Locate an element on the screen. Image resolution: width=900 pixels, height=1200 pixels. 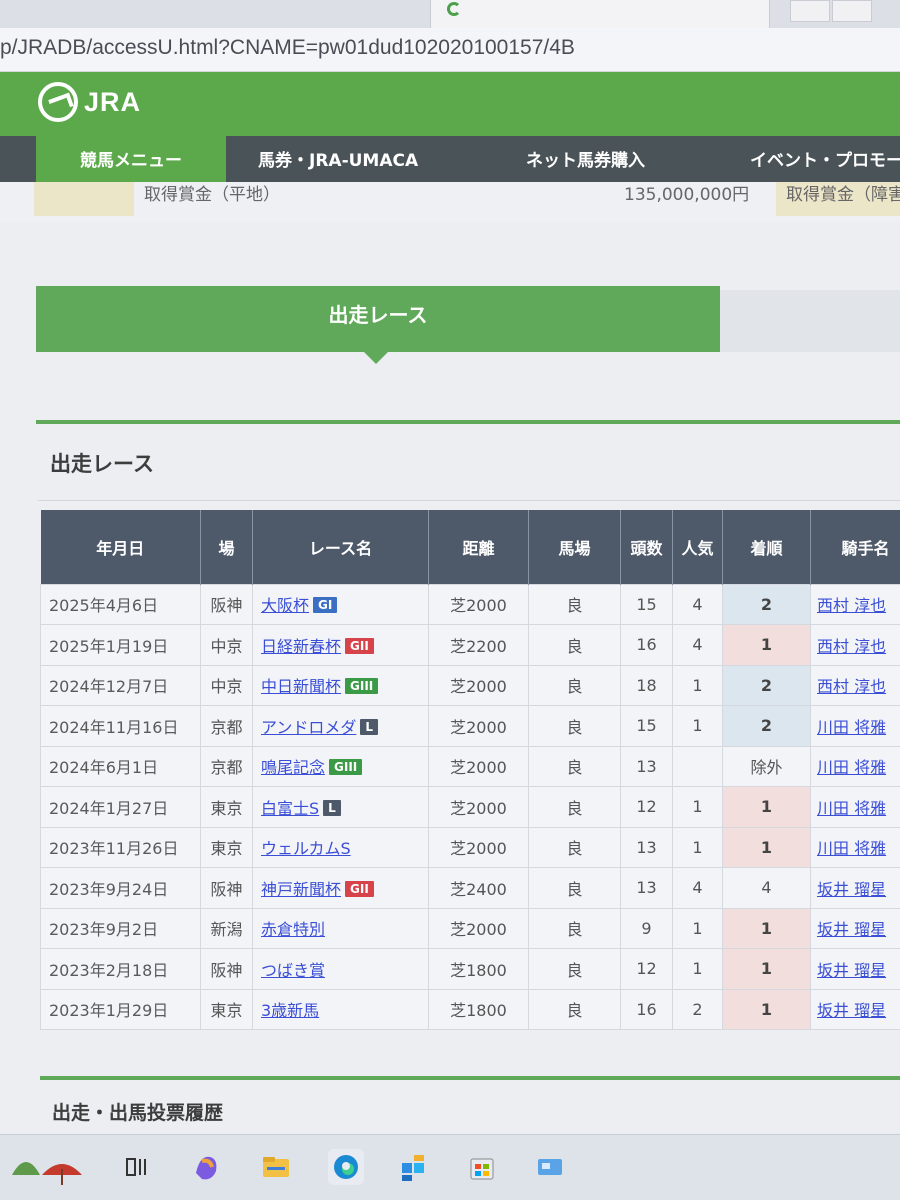
cell-race: つばき賞 is located at coordinates (340, 969).